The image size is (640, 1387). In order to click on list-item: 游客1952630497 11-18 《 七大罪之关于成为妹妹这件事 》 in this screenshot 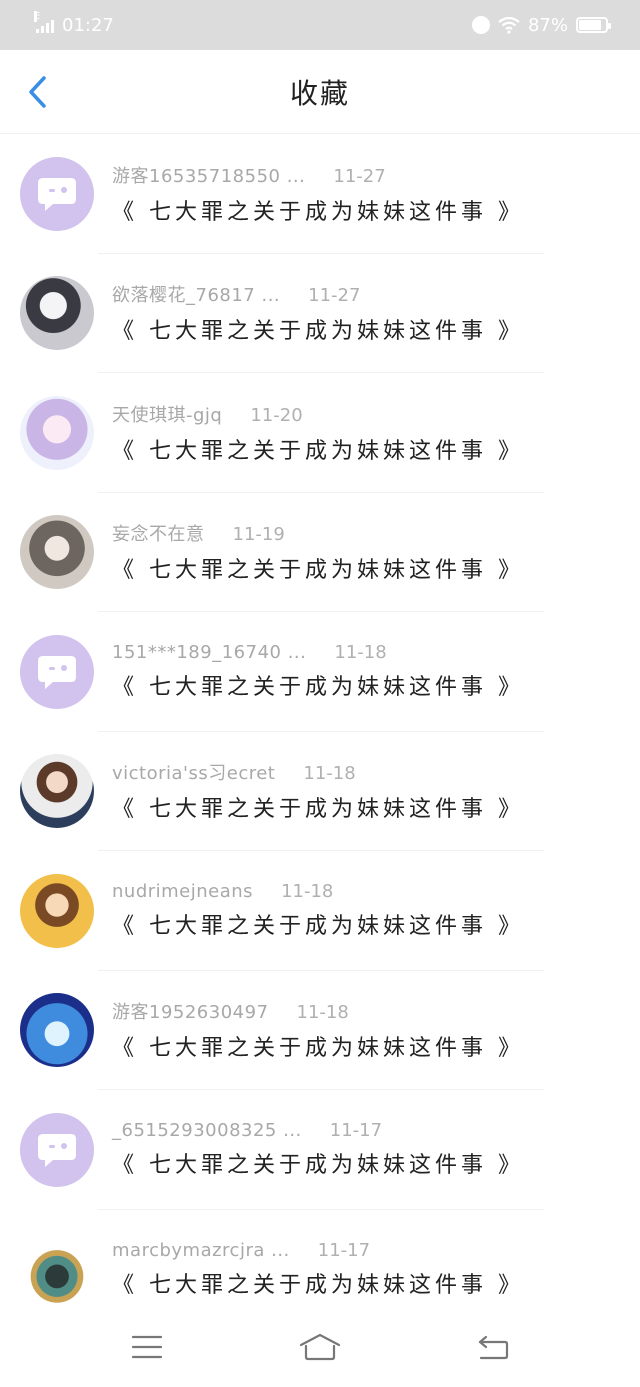, I will do `click(320, 1031)`.